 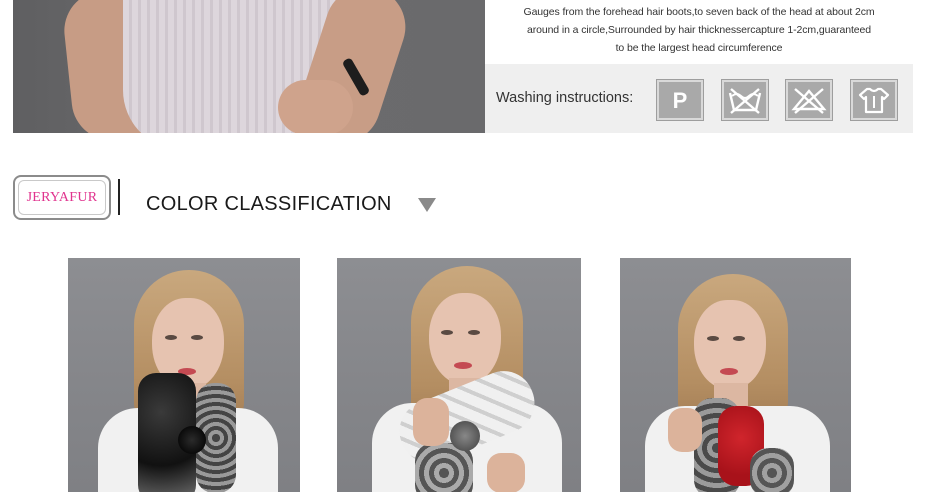 What do you see at coordinates (249, 66) in the screenshot?
I see `model-top-photo` at bounding box center [249, 66].